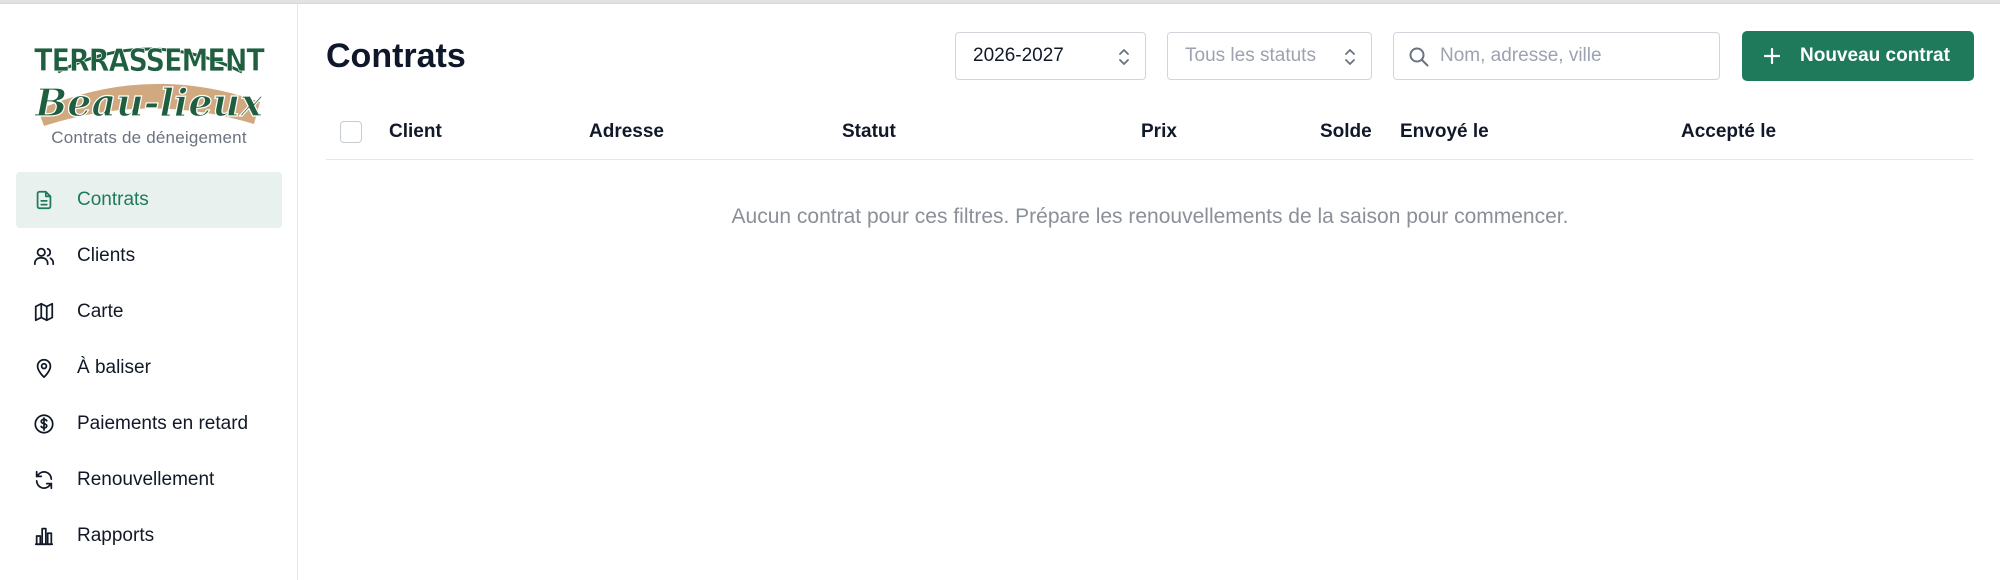  I want to click on sidebar-item-label: Paiements en retard, so click(163, 423).